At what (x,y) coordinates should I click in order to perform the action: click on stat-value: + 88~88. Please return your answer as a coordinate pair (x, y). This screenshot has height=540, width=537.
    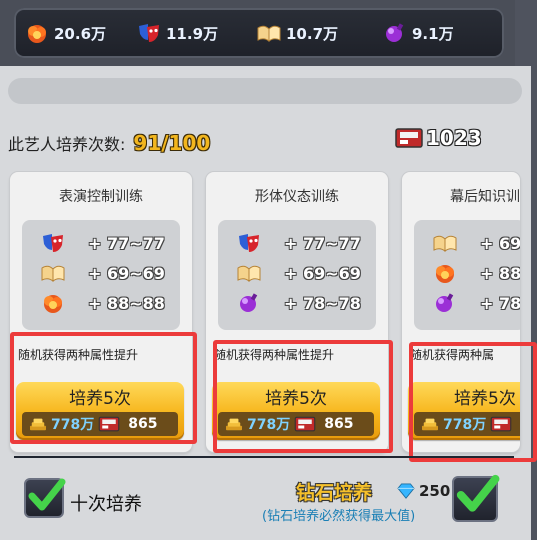
    Looking at the image, I should click on (126, 303).